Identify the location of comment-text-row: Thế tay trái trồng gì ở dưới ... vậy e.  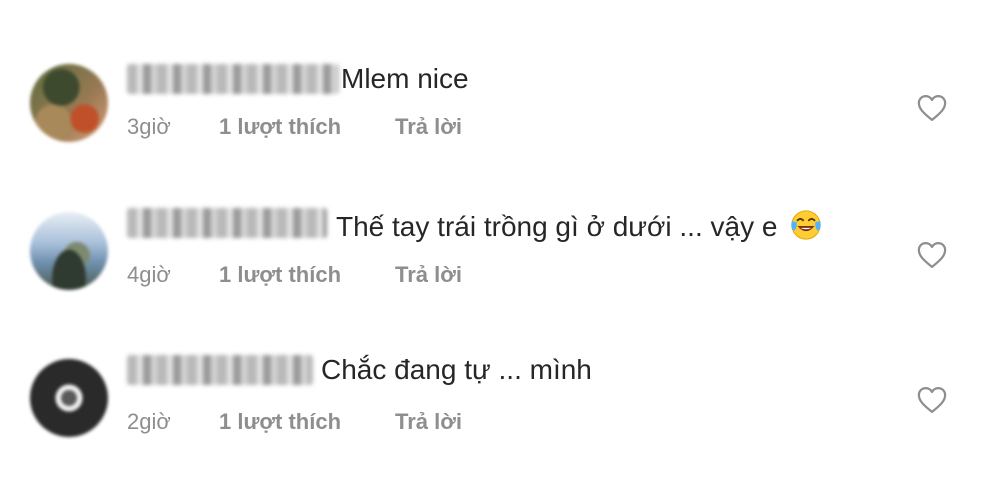
(579, 226).